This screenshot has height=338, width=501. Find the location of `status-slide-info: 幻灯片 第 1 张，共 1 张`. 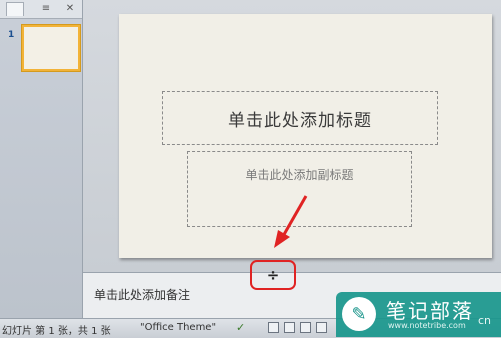

status-slide-info: 幻灯片 第 1 张，共 1 张 is located at coordinates (56, 331).